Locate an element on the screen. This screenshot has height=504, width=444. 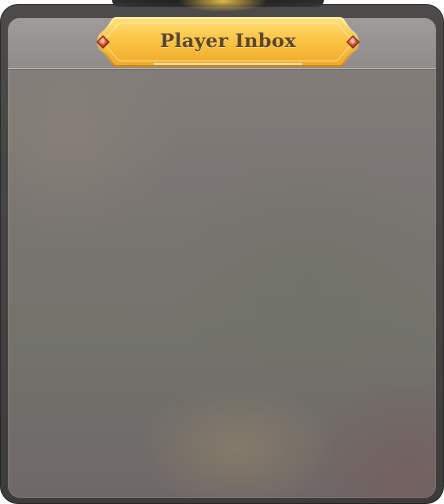
page-title: Player Inbox is located at coordinates (228, 41).